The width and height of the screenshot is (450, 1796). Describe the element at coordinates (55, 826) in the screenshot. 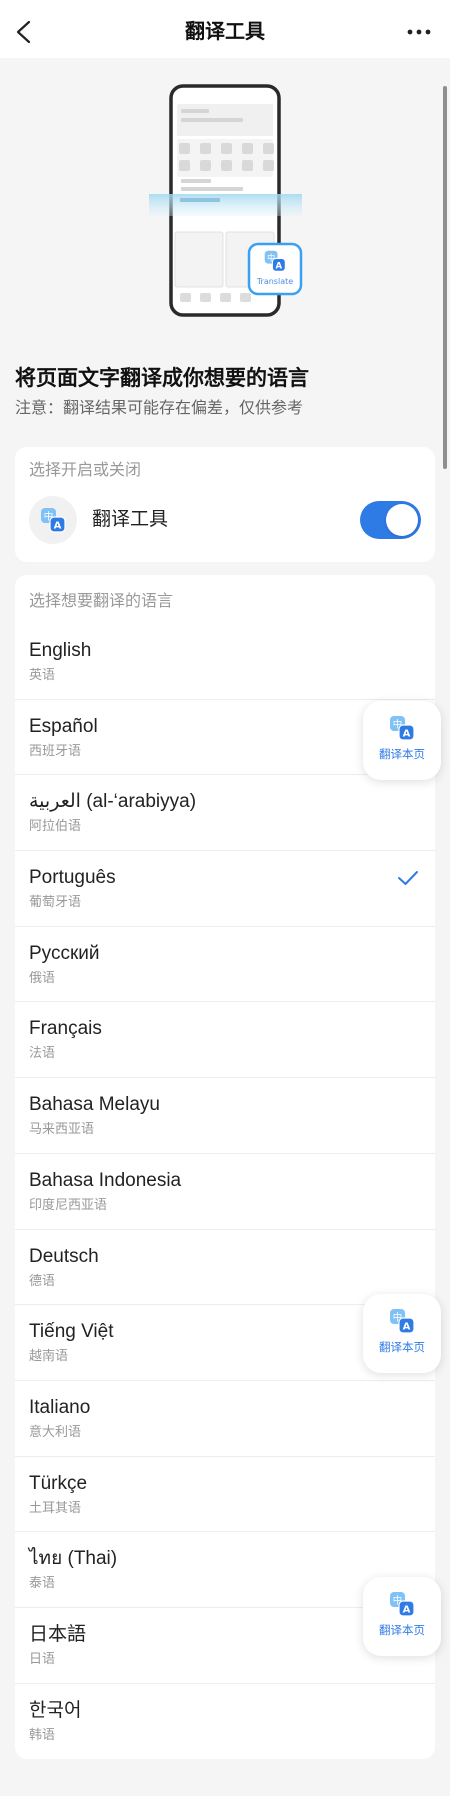

I see `language-chinese-name: 阿拉伯语` at that location.